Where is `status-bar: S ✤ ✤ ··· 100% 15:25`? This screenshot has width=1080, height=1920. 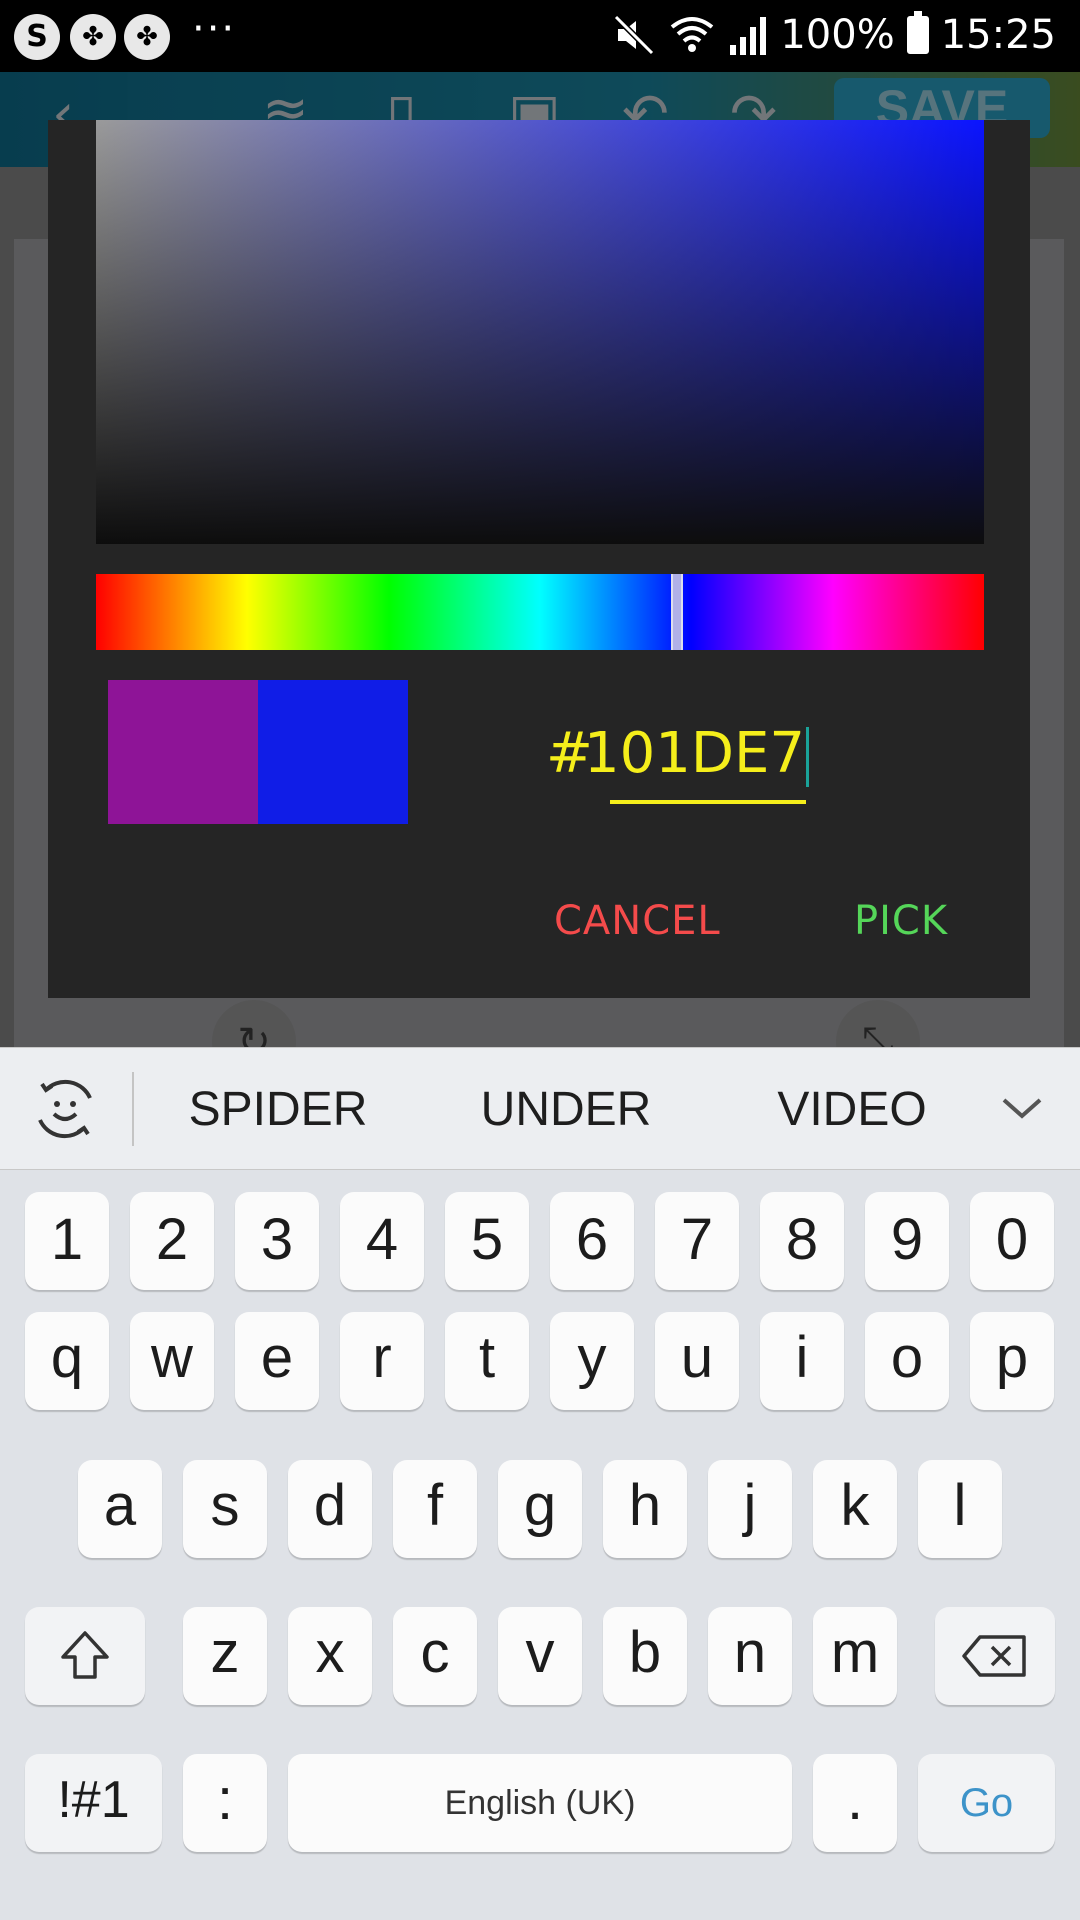 status-bar: S ✤ ✤ ··· 100% 15:25 is located at coordinates (540, 36).